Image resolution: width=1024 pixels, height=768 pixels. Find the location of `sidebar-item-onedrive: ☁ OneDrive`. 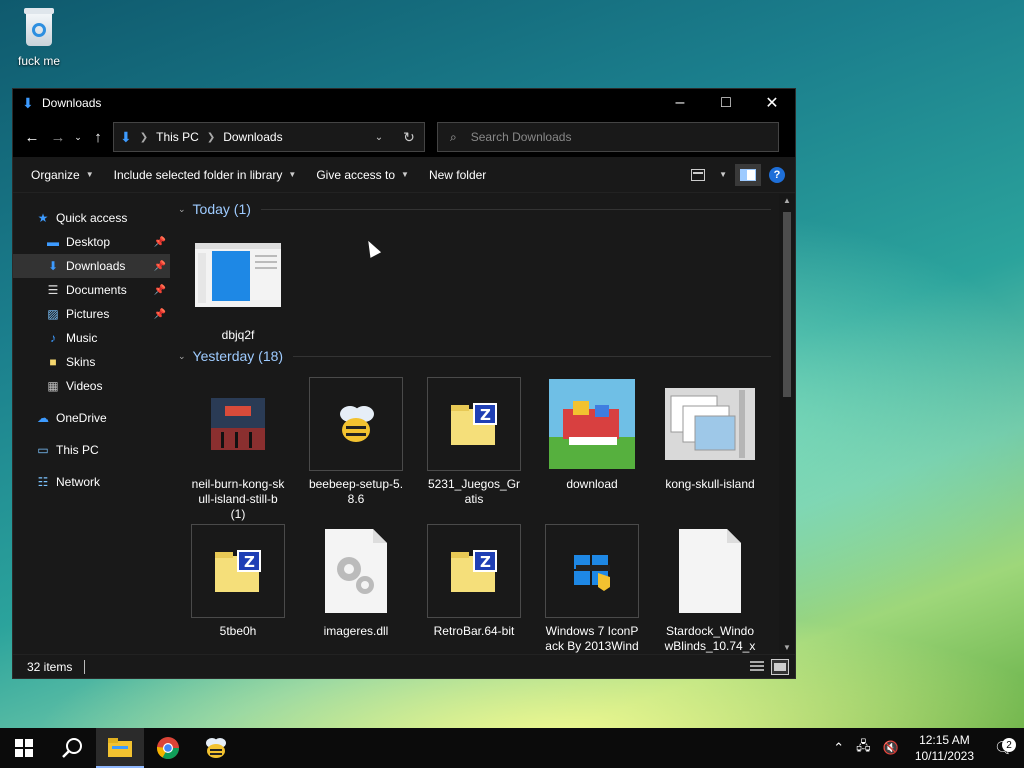

sidebar-item-onedrive: ☁ OneDrive is located at coordinates (91, 418).